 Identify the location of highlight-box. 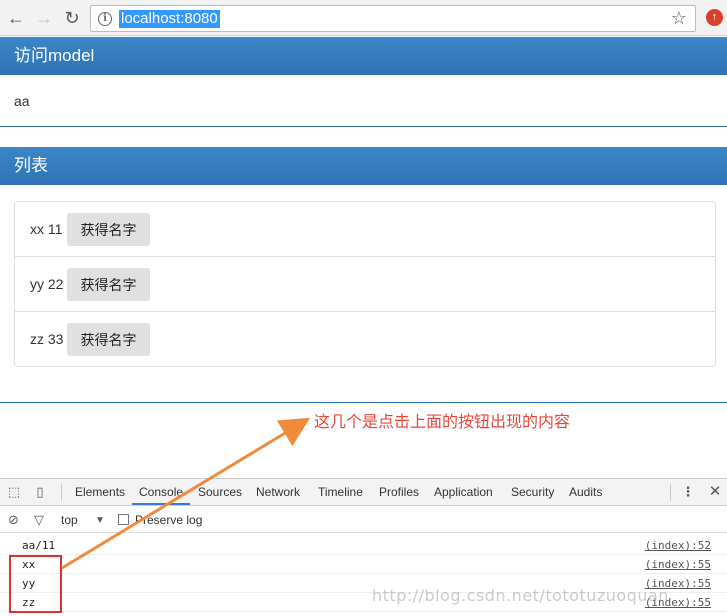
(35, 584).